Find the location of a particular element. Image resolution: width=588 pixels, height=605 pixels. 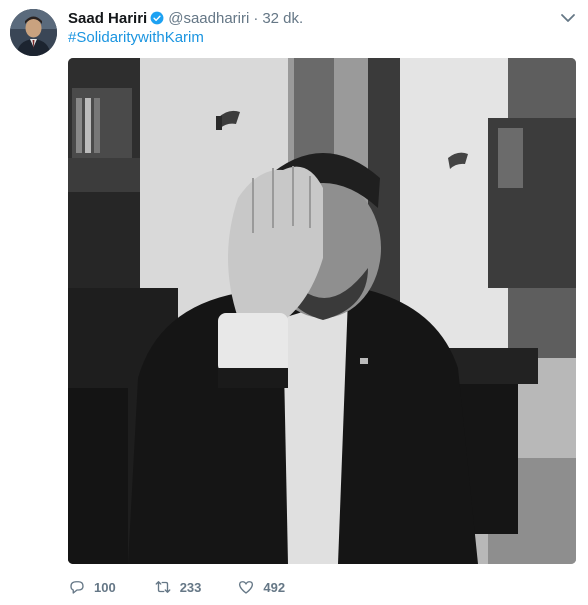

timestamp: 32 dk. is located at coordinates (282, 18).